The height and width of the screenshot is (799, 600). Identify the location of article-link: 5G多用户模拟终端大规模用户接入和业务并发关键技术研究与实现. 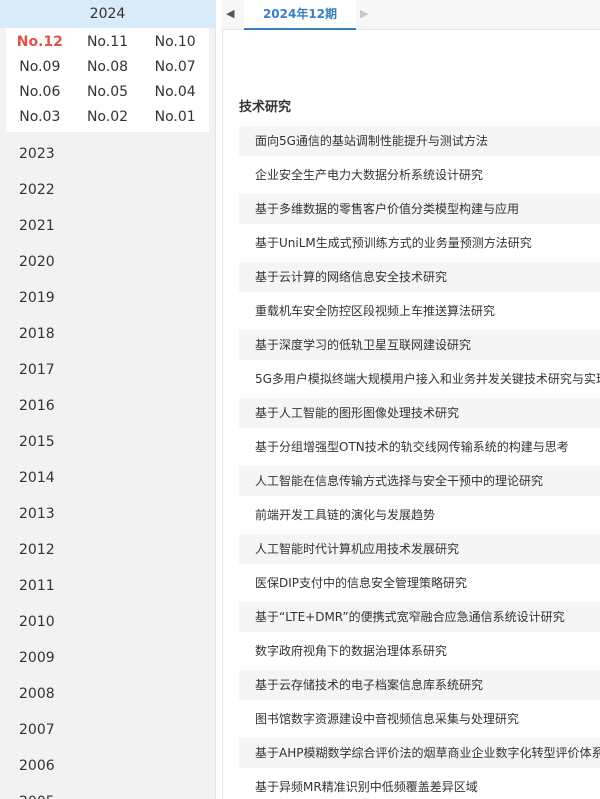
(419, 381).